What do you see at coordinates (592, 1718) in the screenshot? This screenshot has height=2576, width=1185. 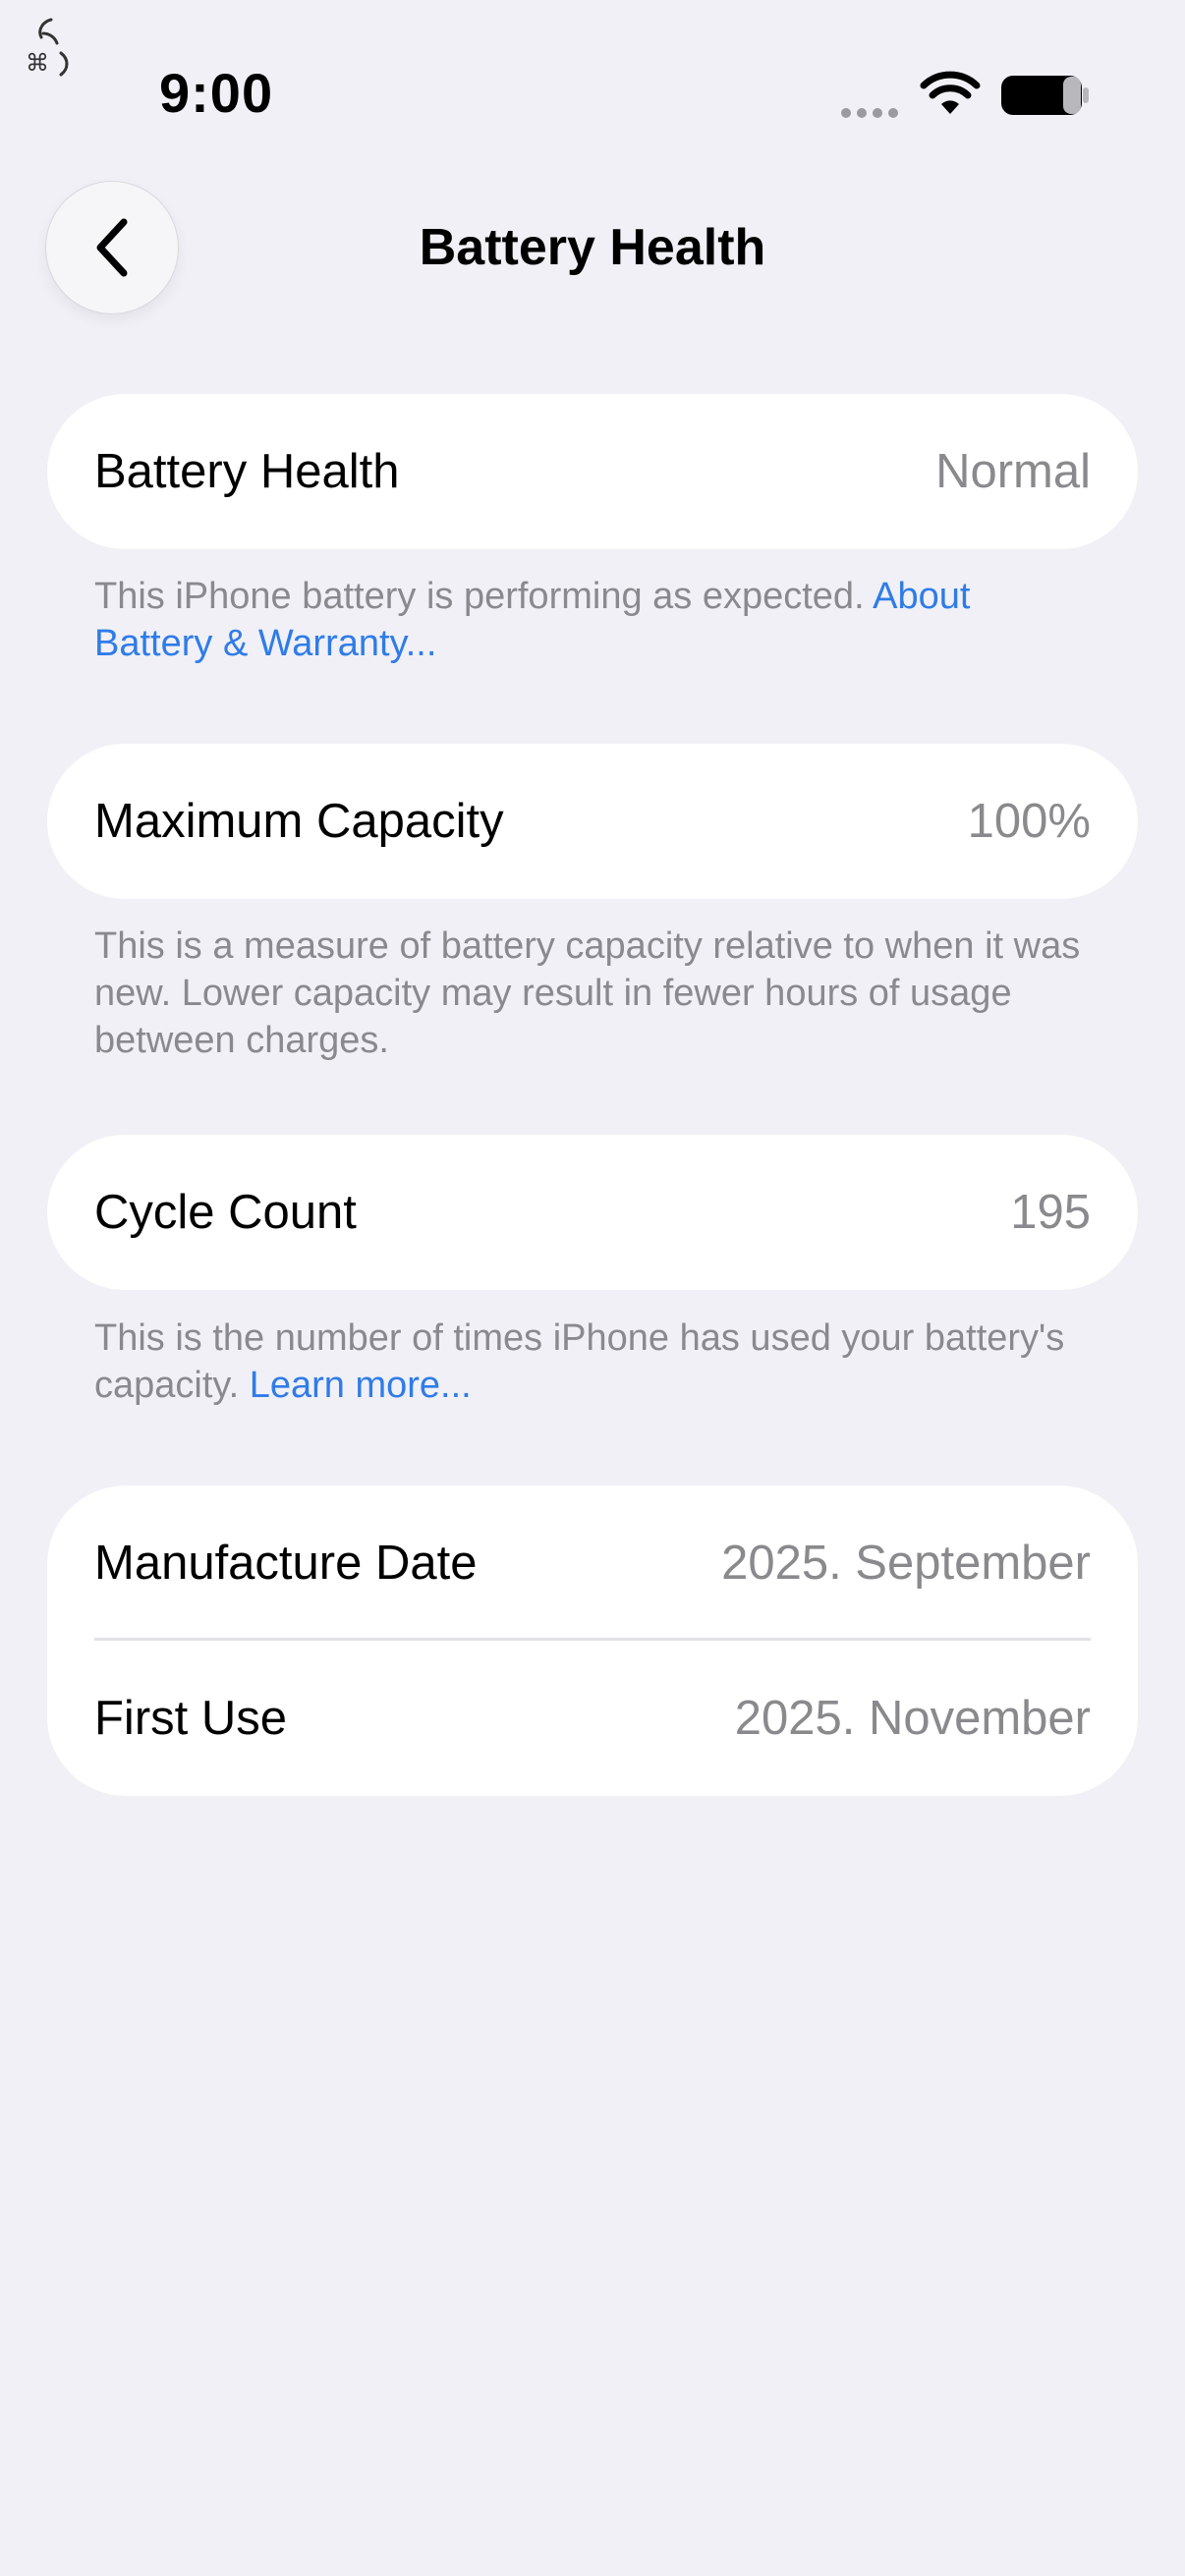 I see `first-use-row: First Use 2025. November` at bounding box center [592, 1718].